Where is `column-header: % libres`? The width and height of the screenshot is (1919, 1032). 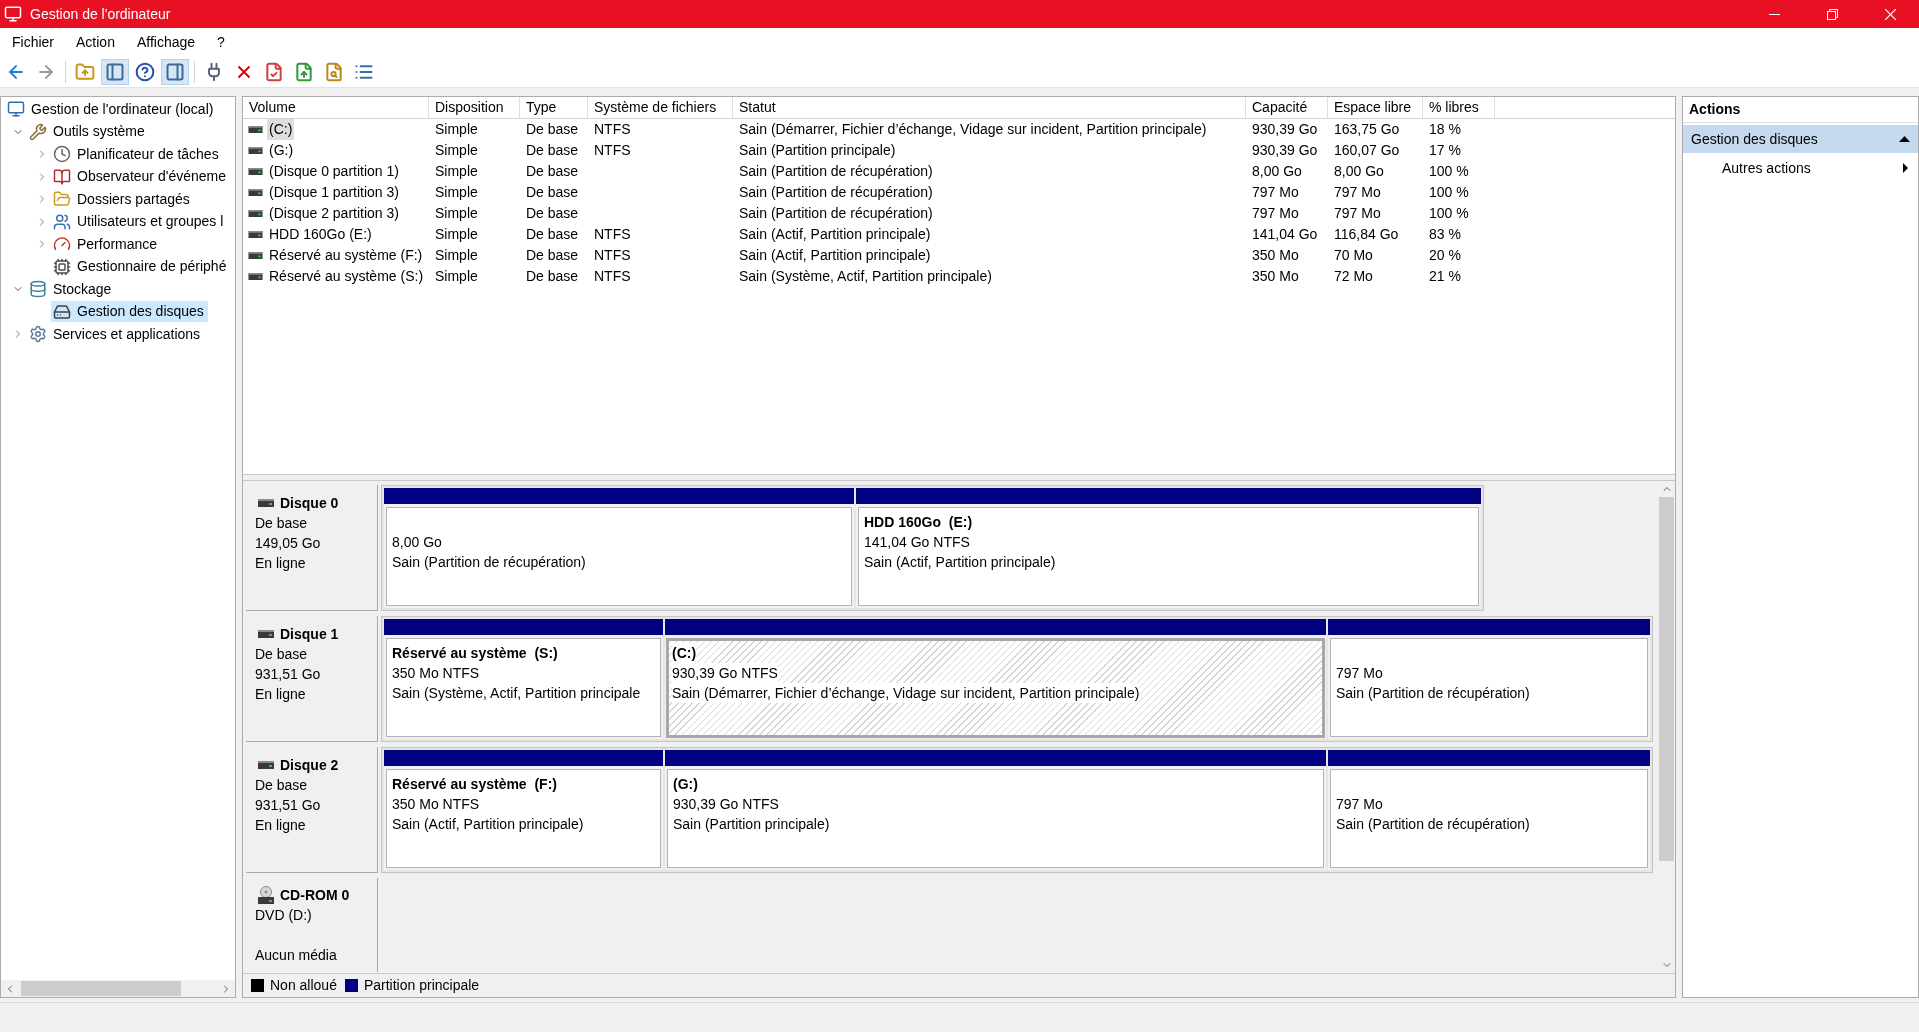
column-header: % libres is located at coordinates (1459, 107).